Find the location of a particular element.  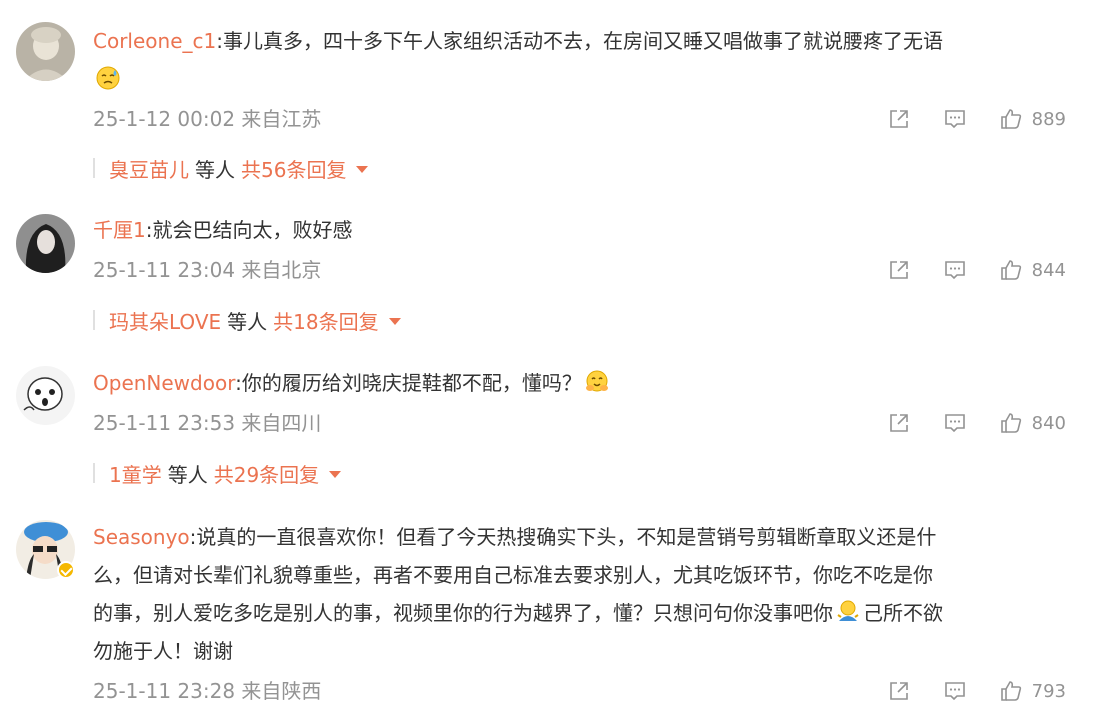

comment-time: 25-1-11 23:53 is located at coordinates (164, 423).